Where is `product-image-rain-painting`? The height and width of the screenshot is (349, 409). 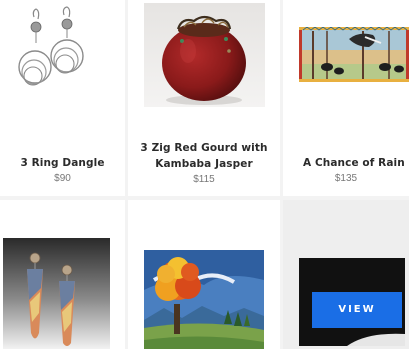
product-image-rain-painting is located at coordinates (354, 54).